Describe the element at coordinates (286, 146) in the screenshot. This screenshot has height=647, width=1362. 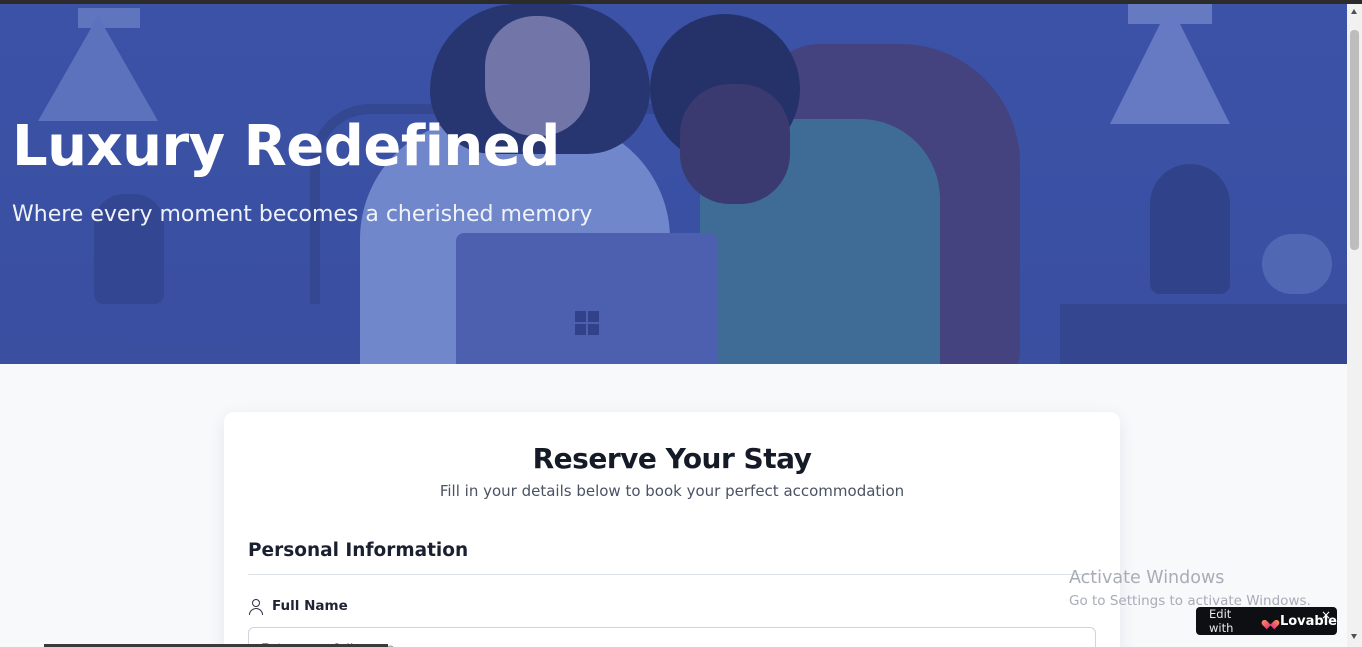
I see `hero-title: Luxury Redefined` at that location.